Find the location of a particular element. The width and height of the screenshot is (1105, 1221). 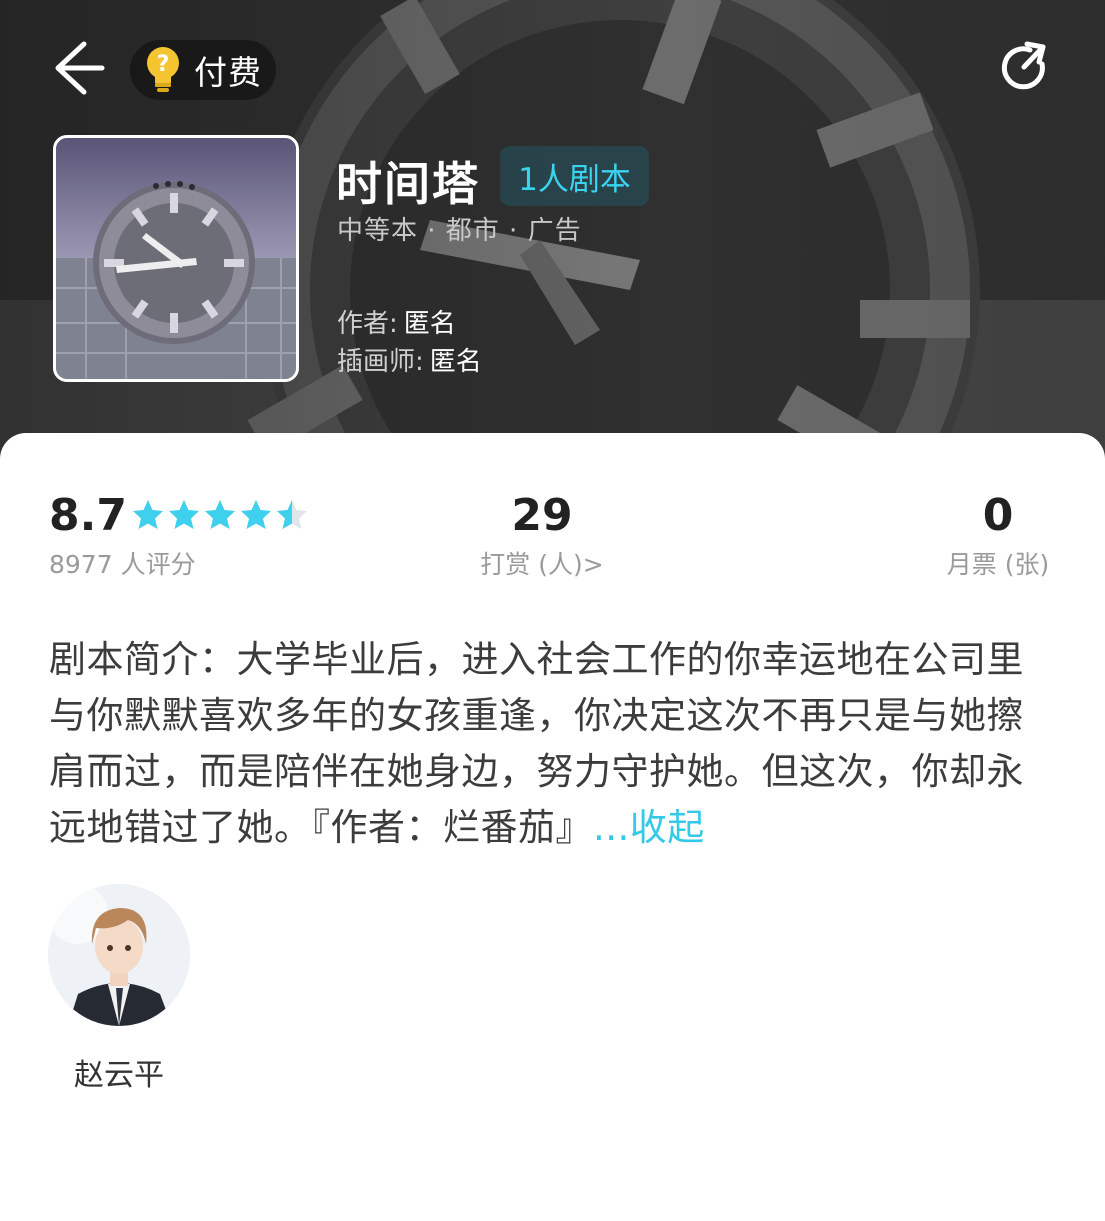

cover-image is located at coordinates (176, 258).